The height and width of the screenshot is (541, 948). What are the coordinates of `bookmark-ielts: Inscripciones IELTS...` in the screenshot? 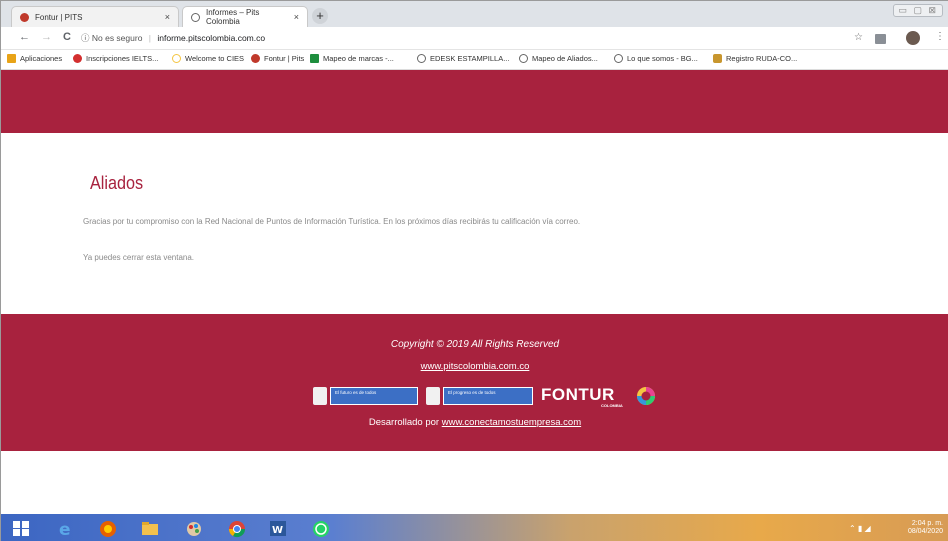 It's located at (115, 58).